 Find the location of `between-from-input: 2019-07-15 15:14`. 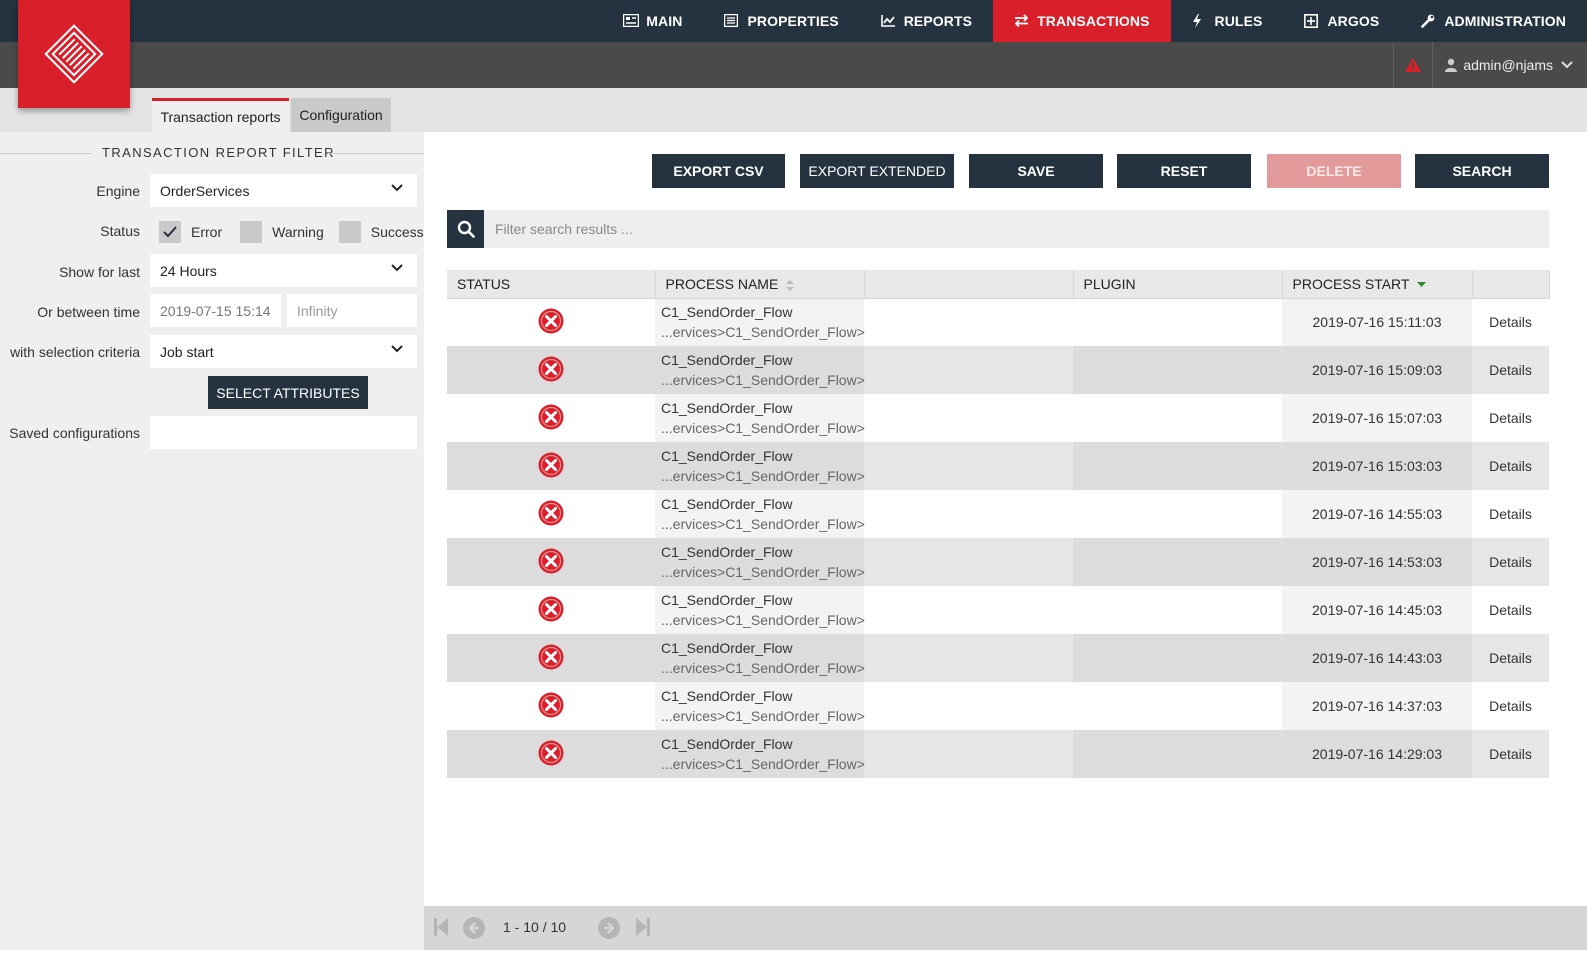

between-from-input: 2019-07-15 15:14 is located at coordinates (215, 310).